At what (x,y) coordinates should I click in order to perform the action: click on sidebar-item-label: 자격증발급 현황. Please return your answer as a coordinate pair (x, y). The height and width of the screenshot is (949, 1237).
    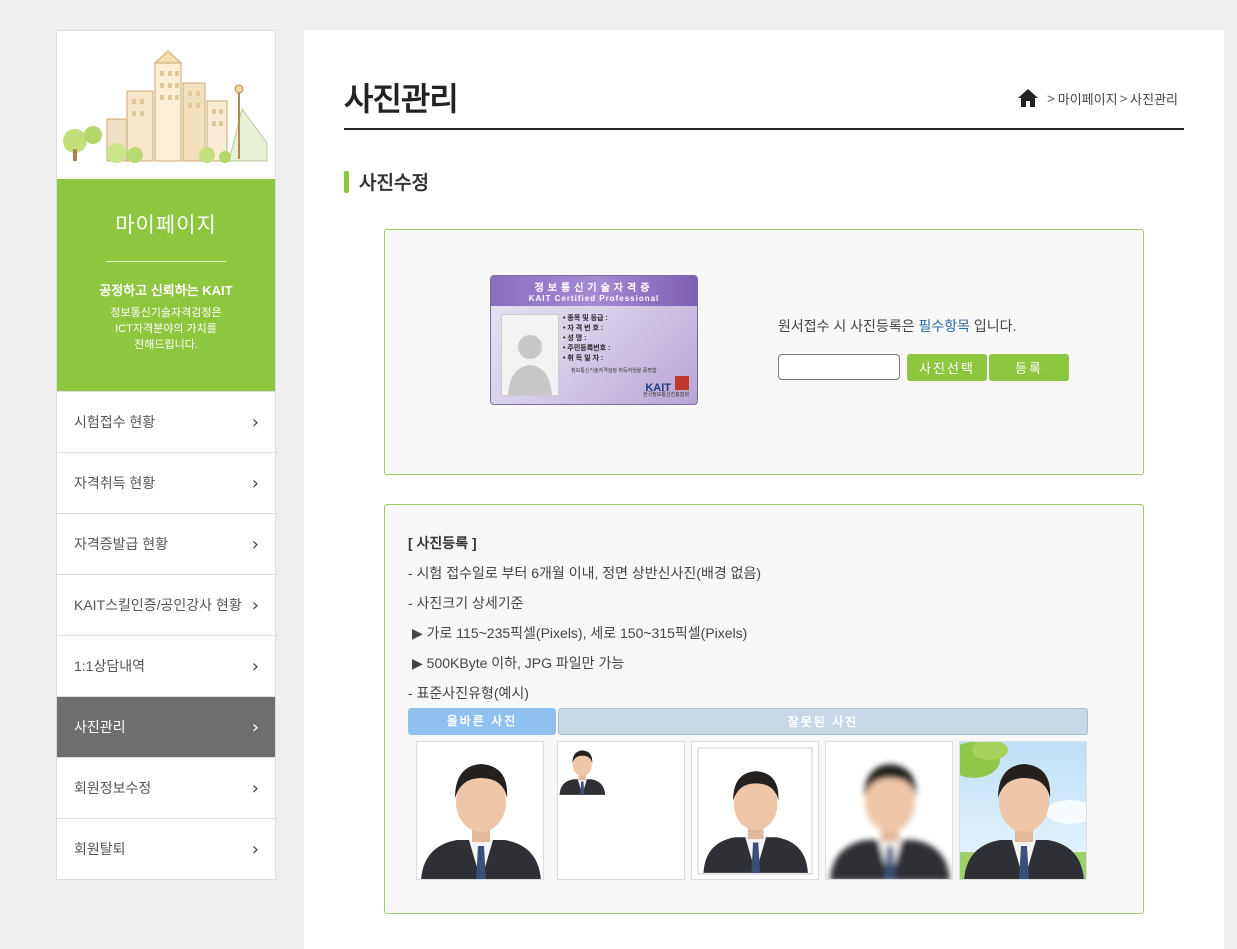
    Looking at the image, I should click on (121, 544).